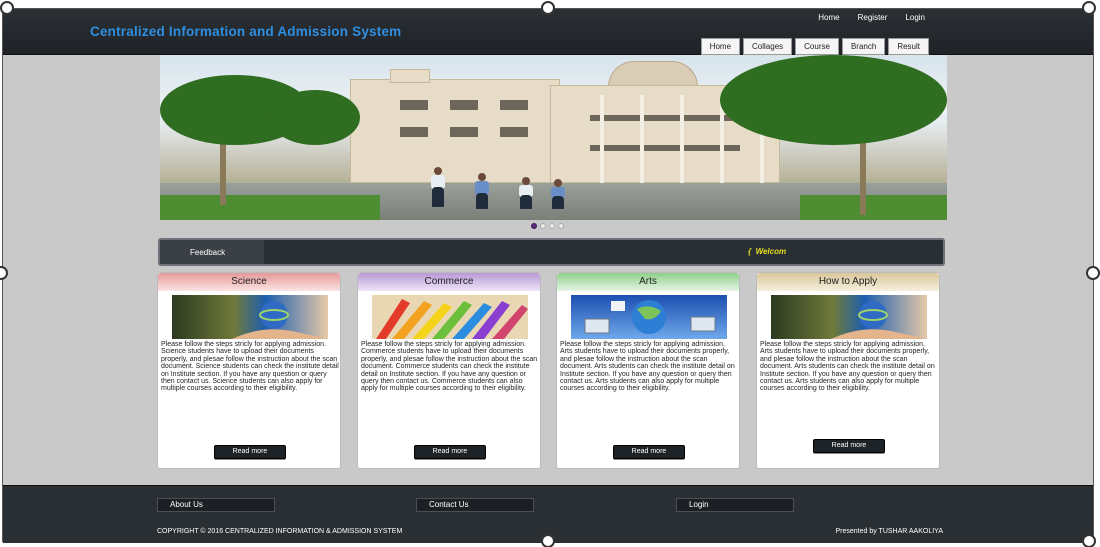 This screenshot has width=1100, height=547. What do you see at coordinates (1089, 540) in the screenshot?
I see `resize-handle-bottom-right` at bounding box center [1089, 540].